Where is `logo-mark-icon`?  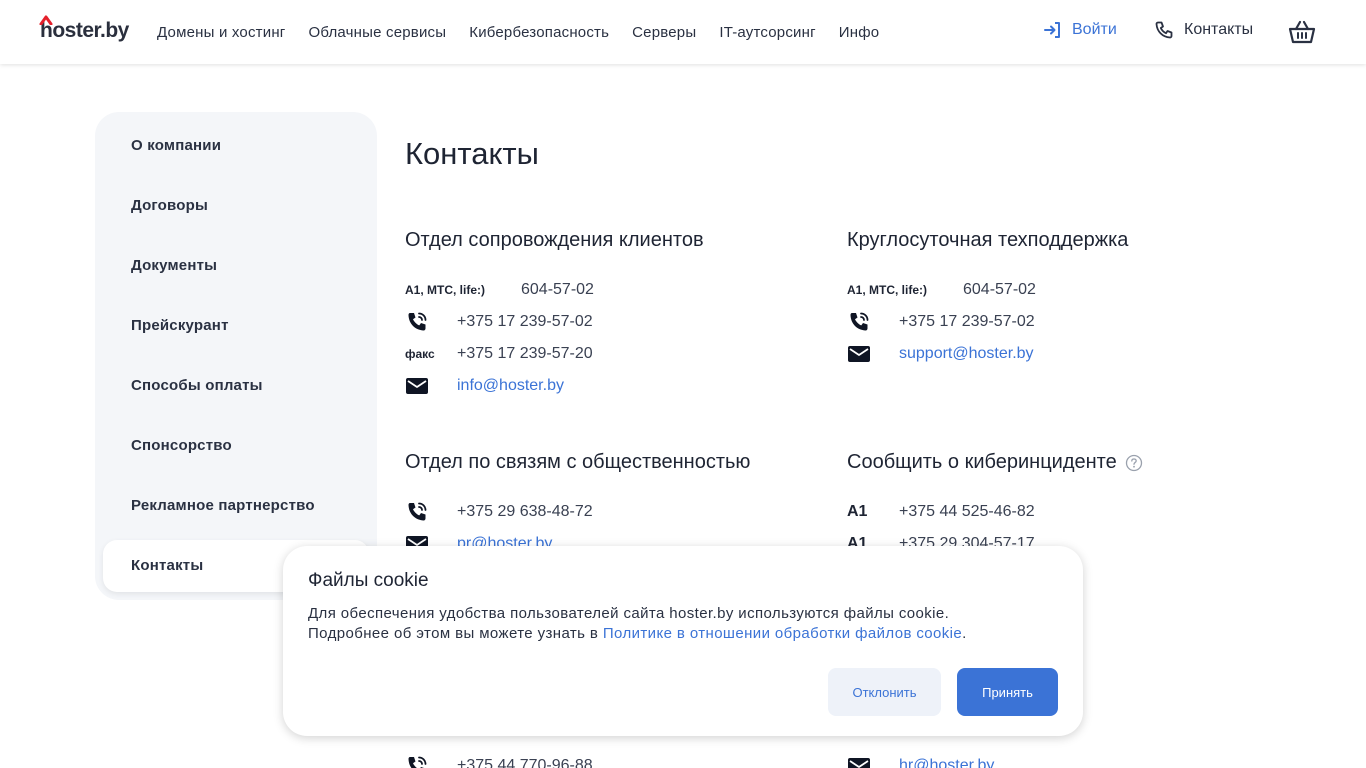 logo-mark-icon is located at coordinates (46, 20).